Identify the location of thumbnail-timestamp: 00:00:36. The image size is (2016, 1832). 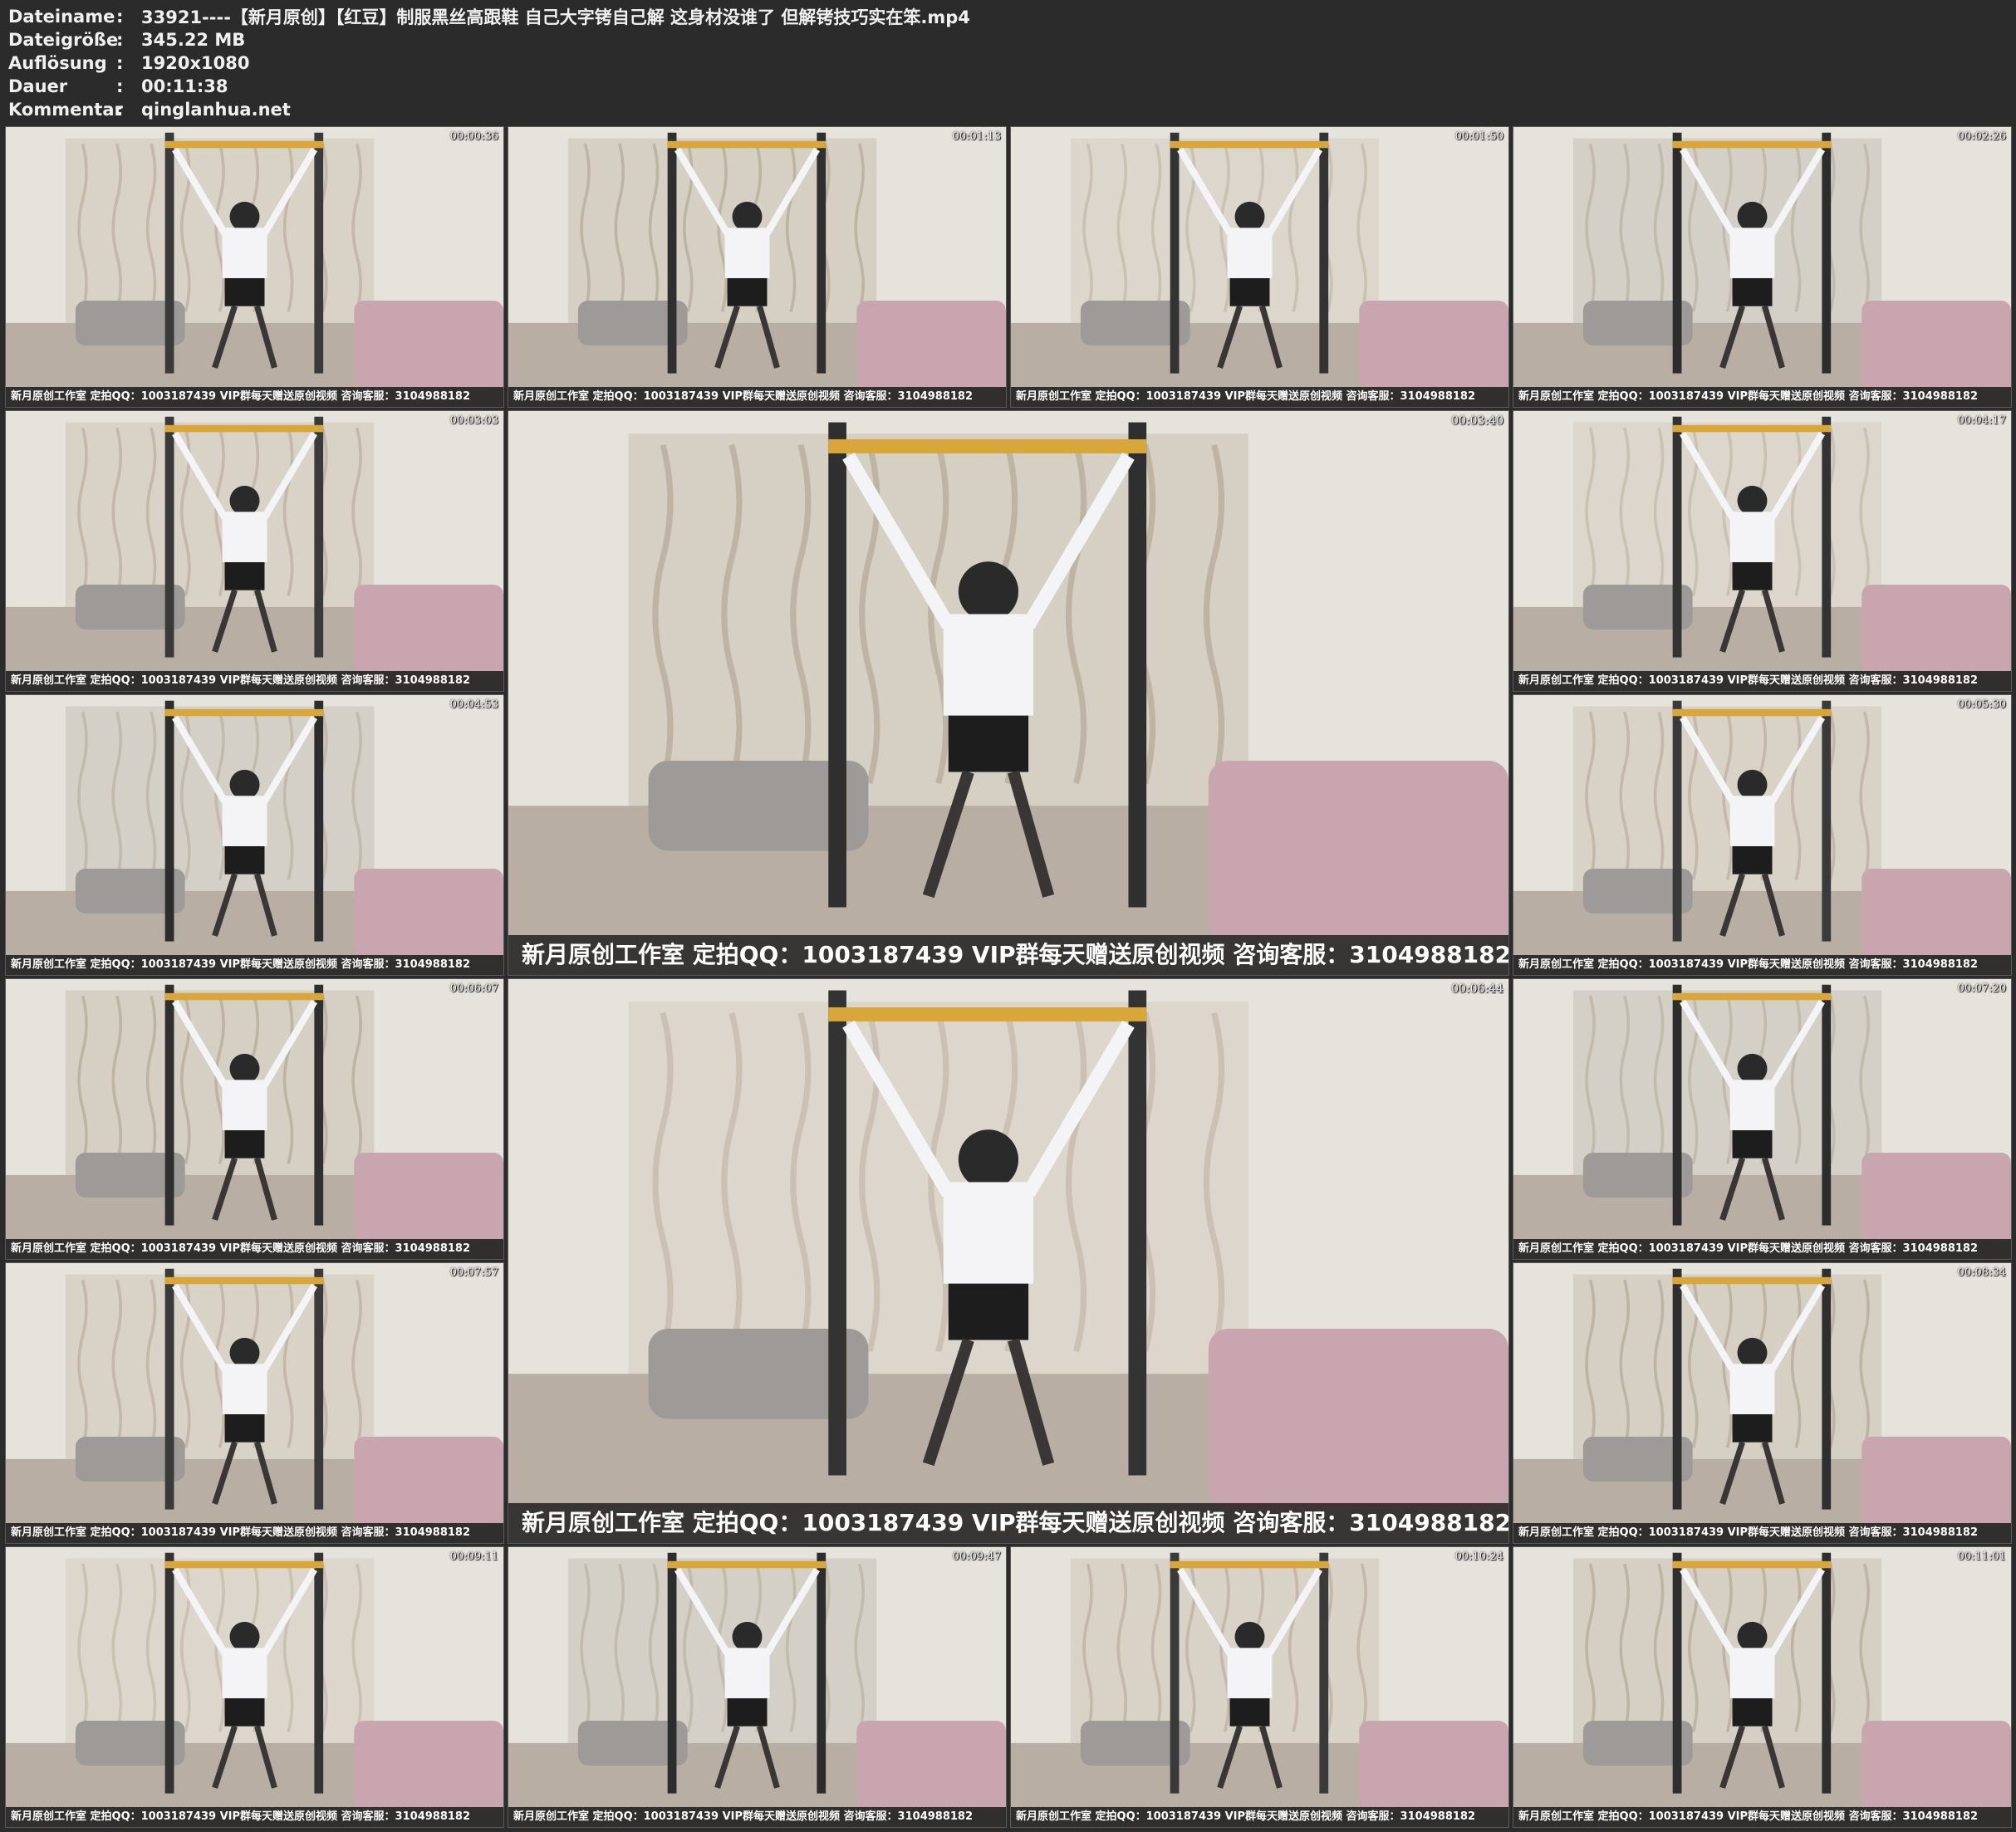
(473, 136).